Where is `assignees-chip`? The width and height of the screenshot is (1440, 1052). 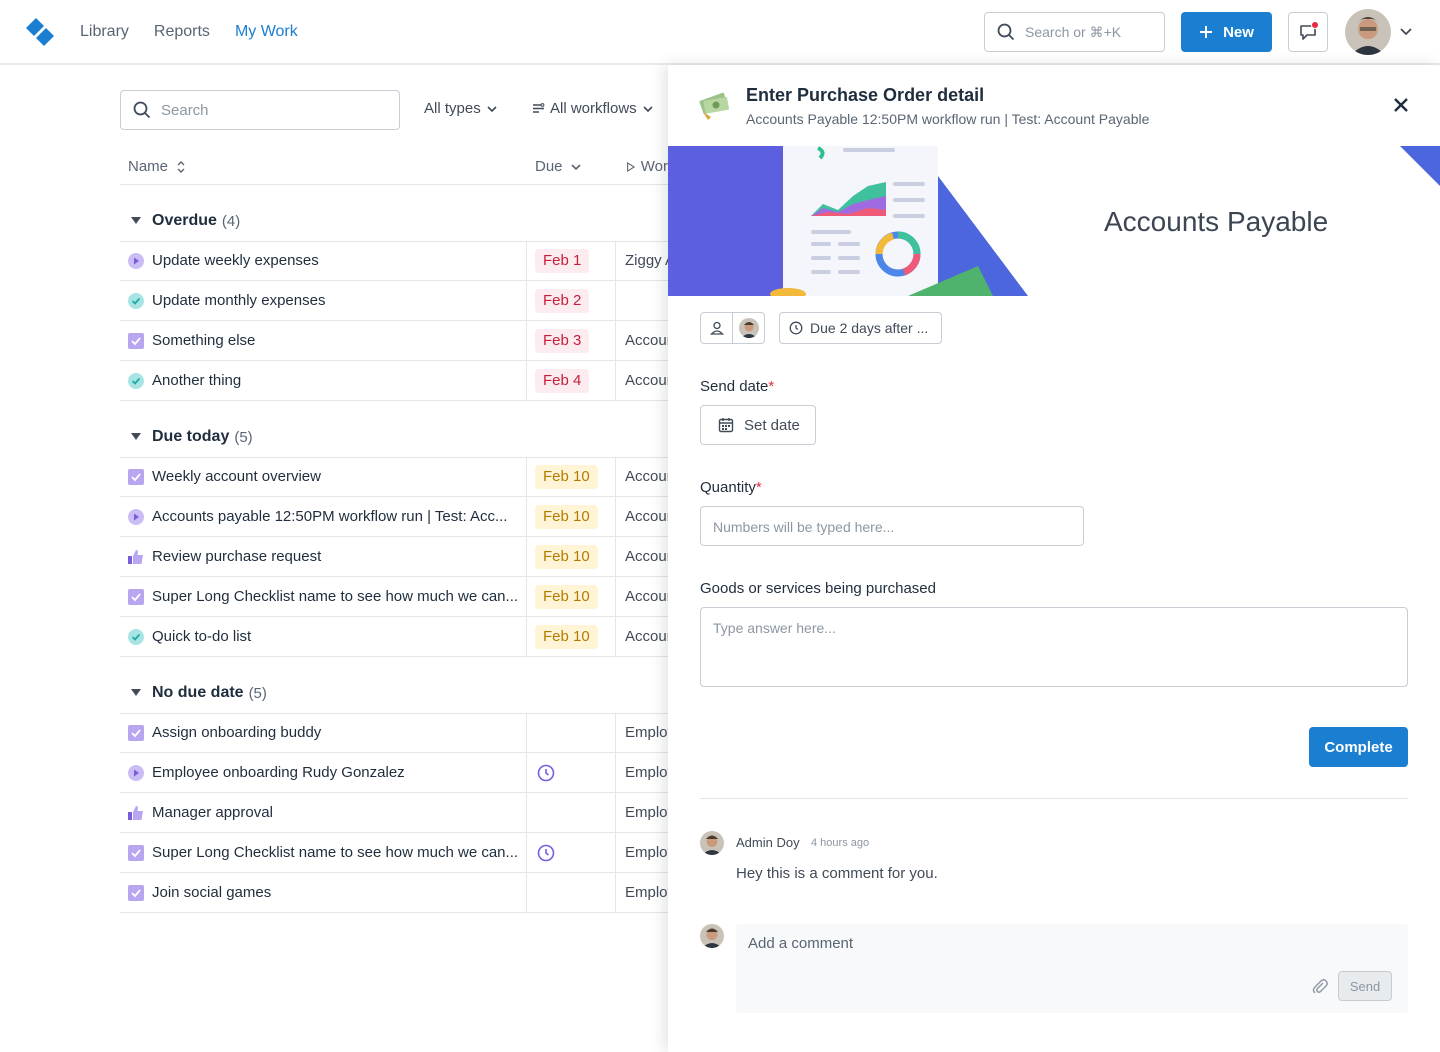
assignees-chip is located at coordinates (732, 328).